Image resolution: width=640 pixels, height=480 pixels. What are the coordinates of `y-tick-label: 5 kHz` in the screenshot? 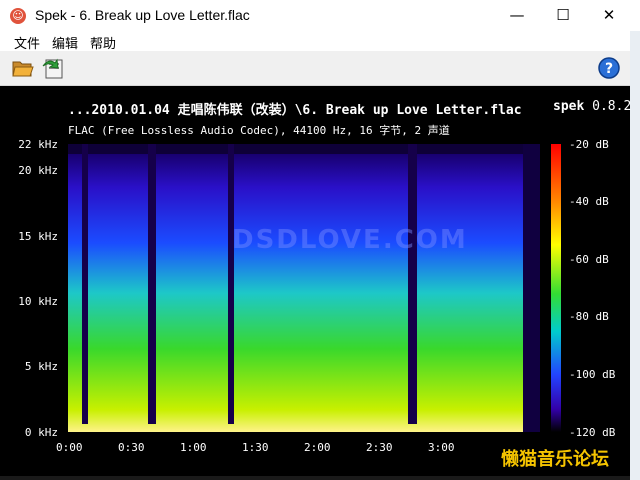 It's located at (41, 366).